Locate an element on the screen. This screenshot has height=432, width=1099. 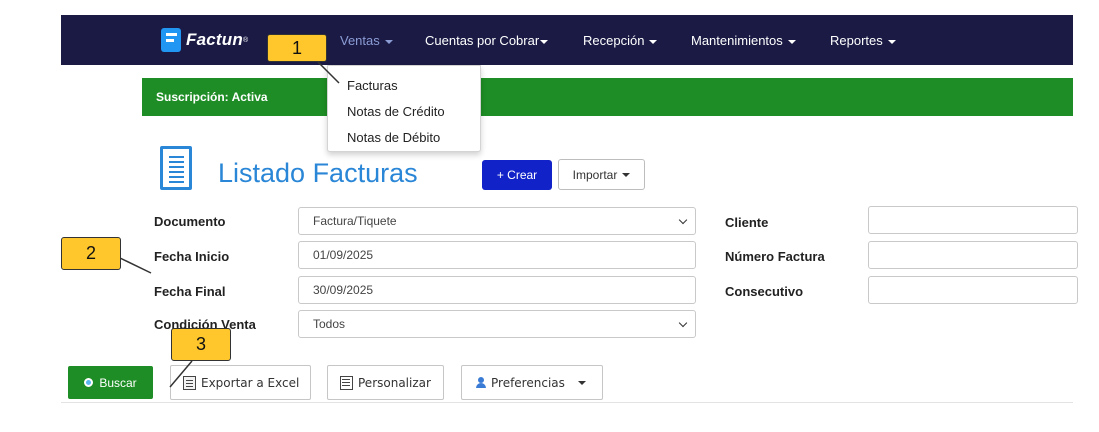
callout-3: 3 is located at coordinates (201, 344).